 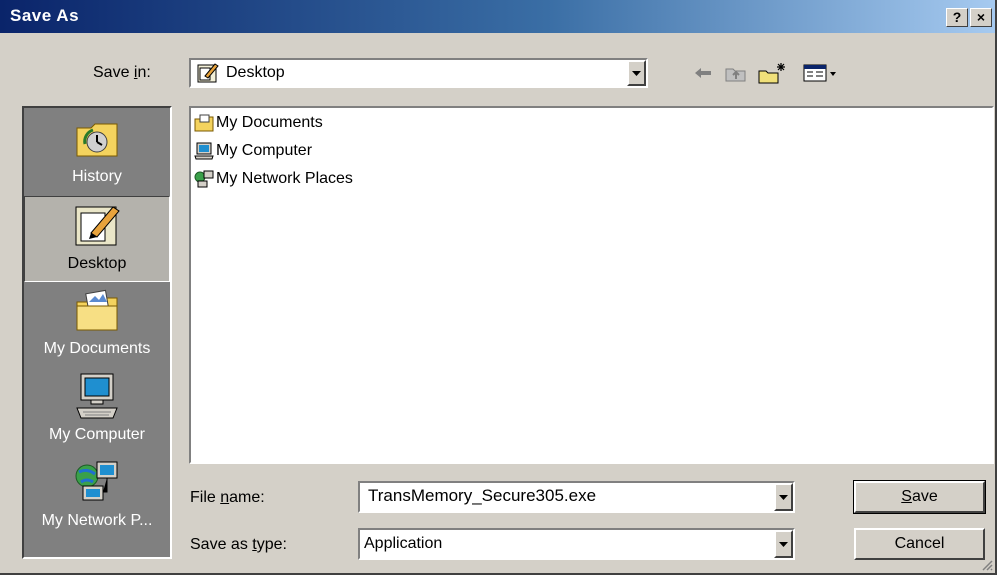 I want to click on file-name-label: File name:, so click(x=227, y=498).